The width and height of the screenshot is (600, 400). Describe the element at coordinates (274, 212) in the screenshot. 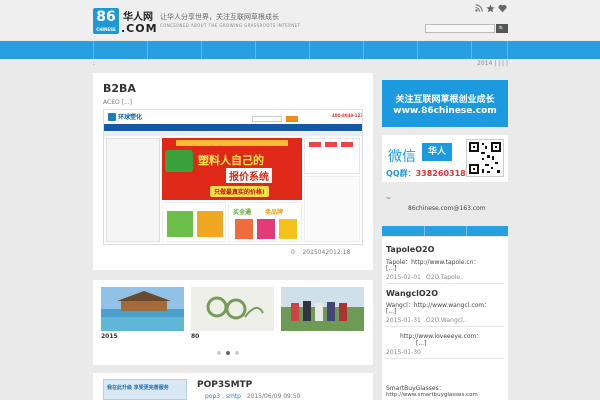

I see `thumb-sell: 卖品牌` at that location.